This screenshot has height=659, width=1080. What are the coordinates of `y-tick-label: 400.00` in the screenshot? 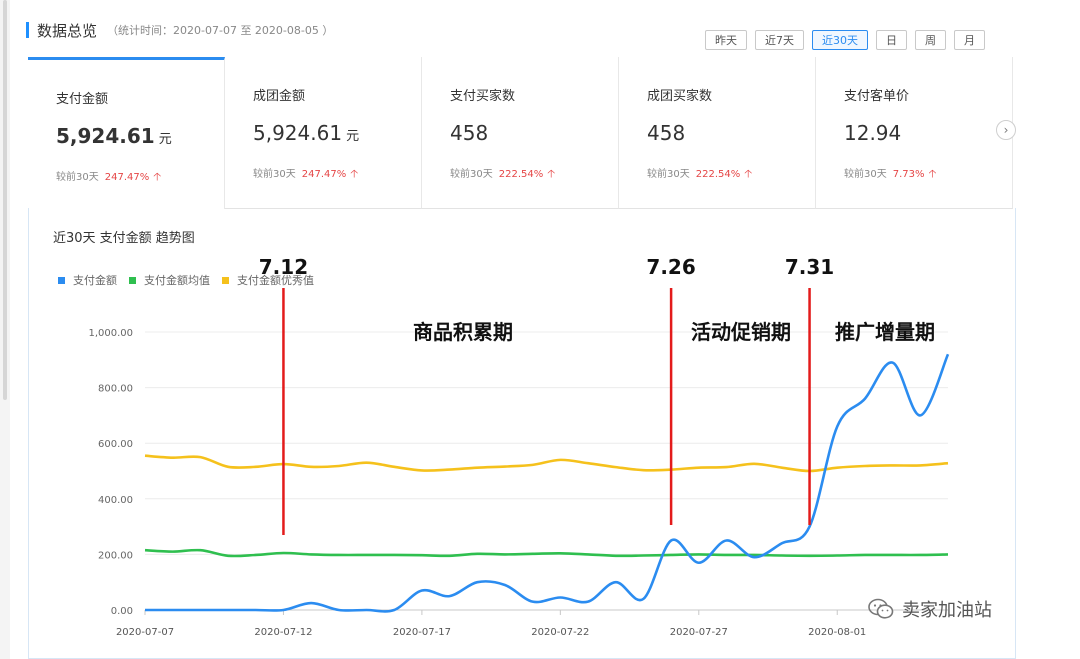 It's located at (115, 500).